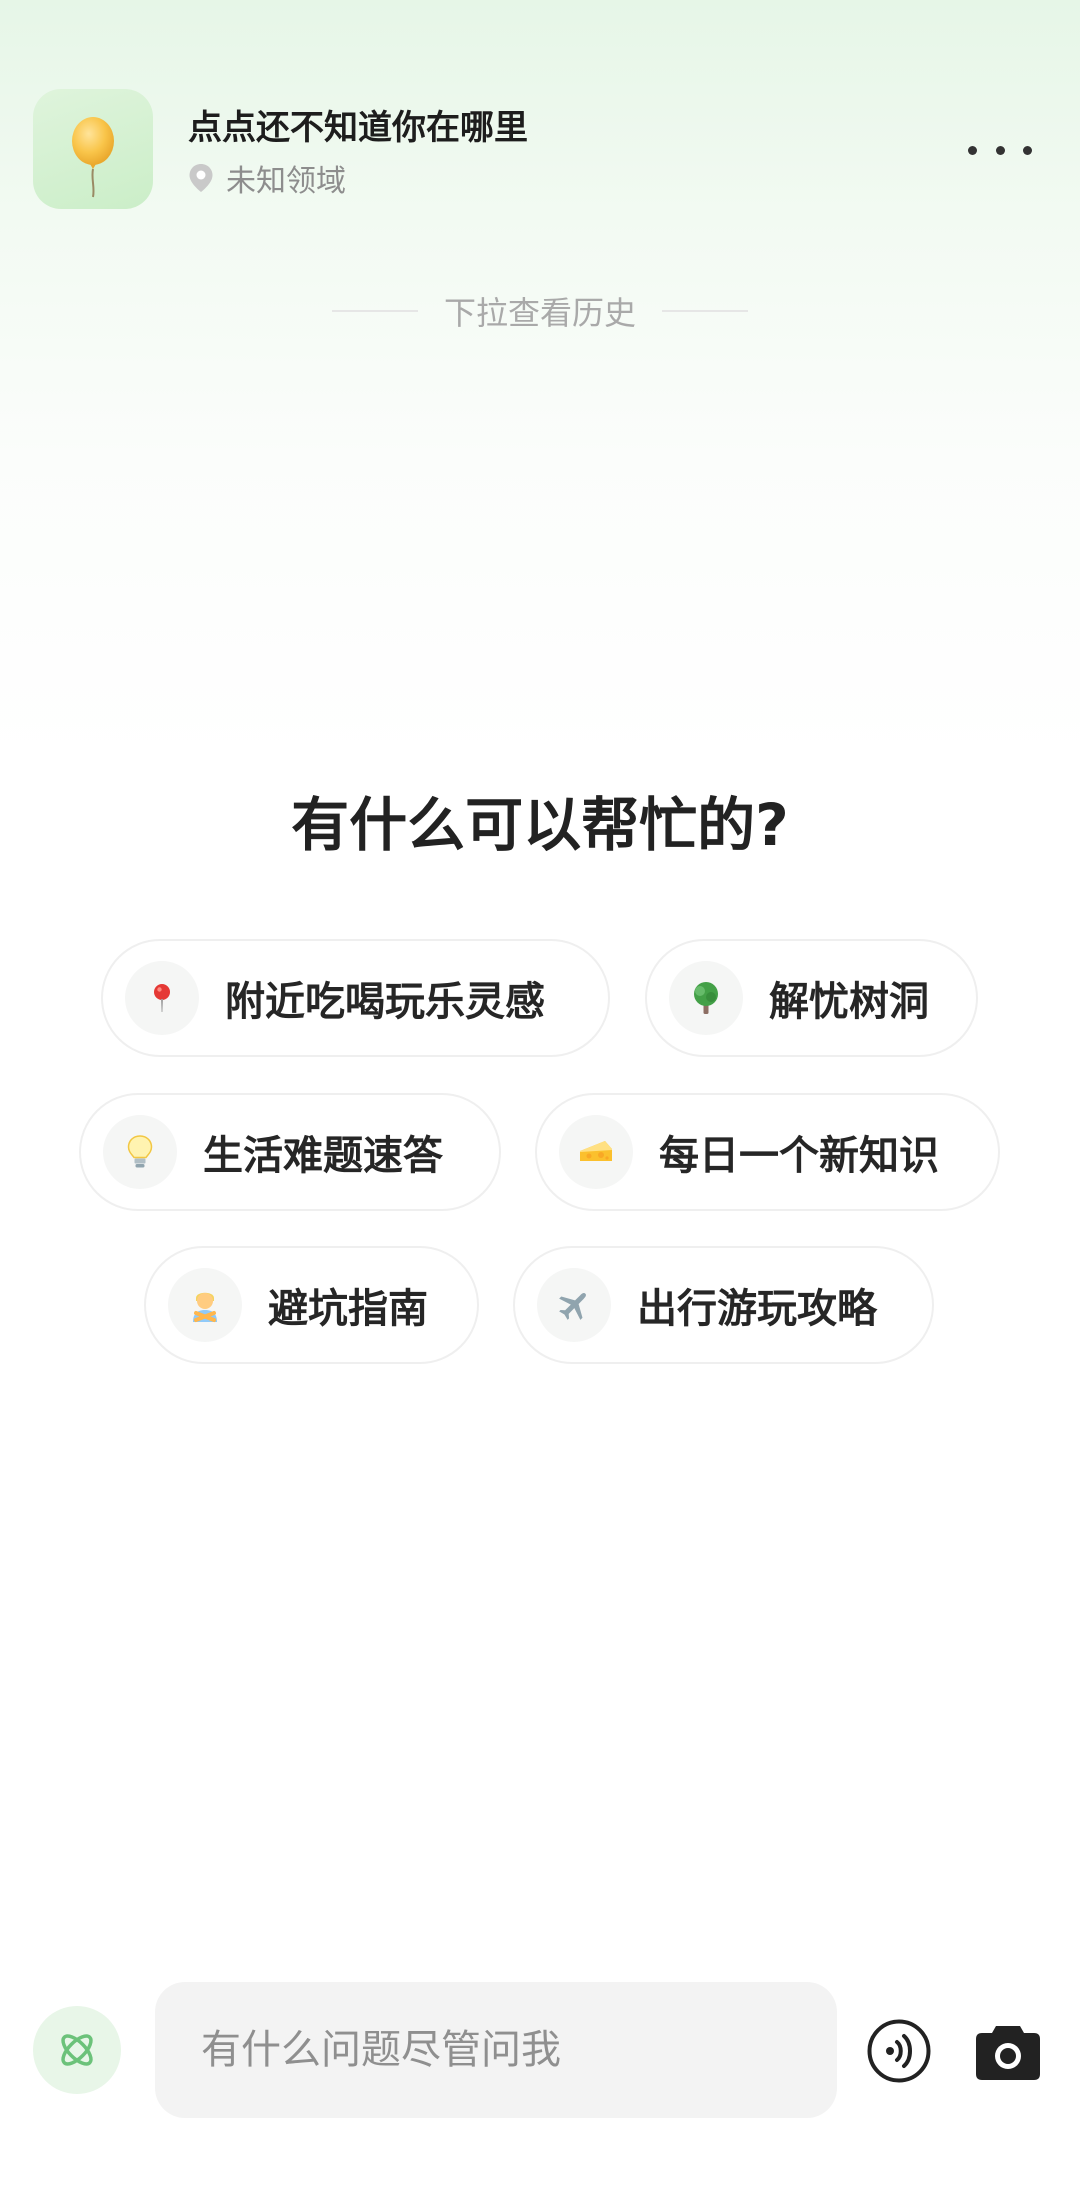 This screenshot has width=1080, height=2192. What do you see at coordinates (140, 1152) in the screenshot?
I see `lightbulb-icon` at bounding box center [140, 1152].